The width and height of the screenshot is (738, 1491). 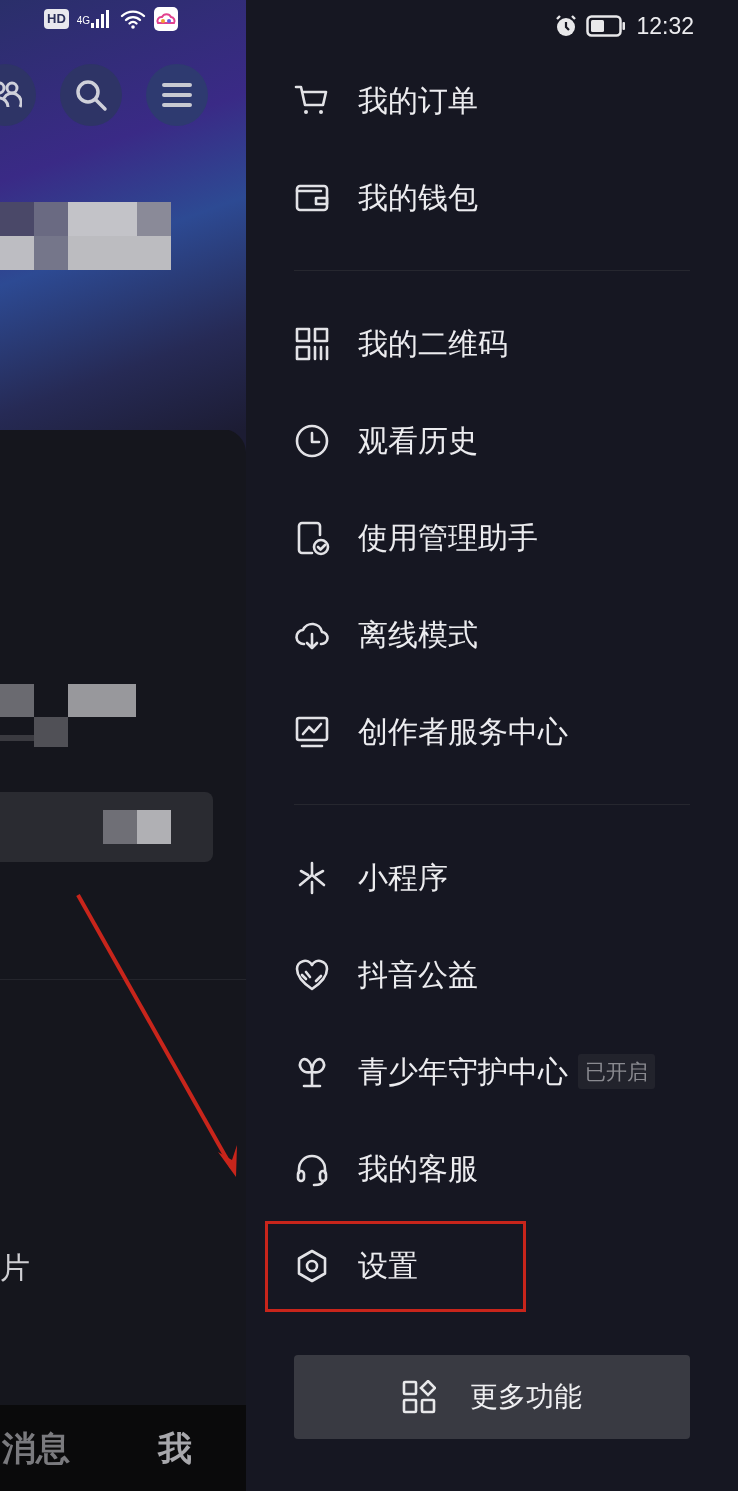 I want to click on menu-item: 我的订单, so click(x=492, y=100).